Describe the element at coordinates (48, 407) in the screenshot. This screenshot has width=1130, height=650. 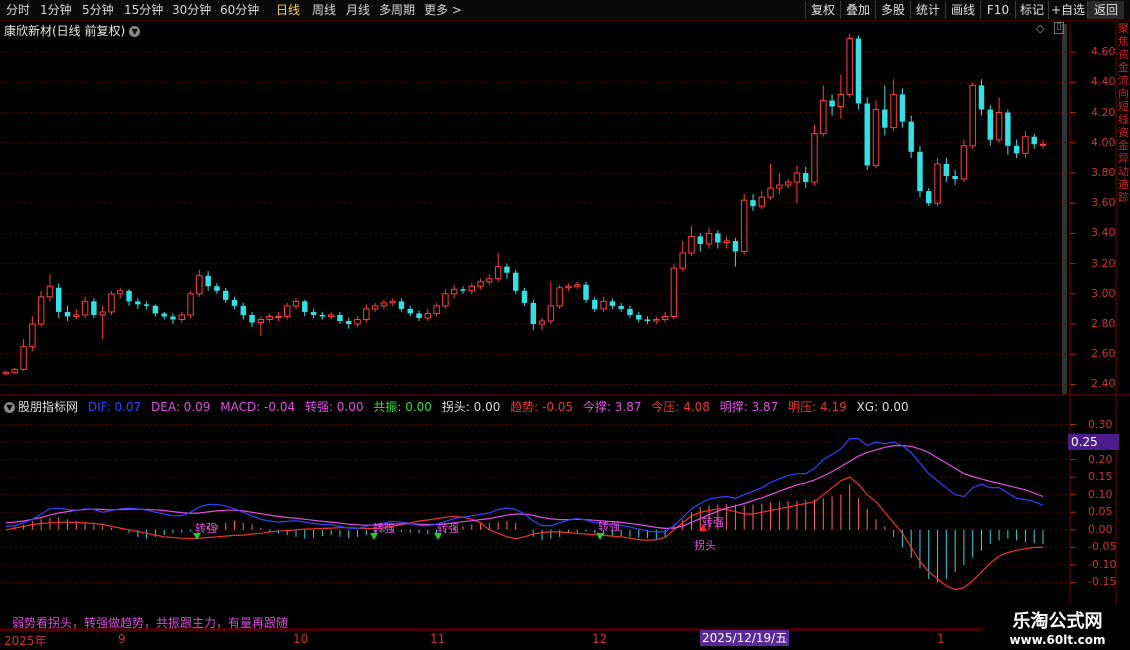
I see `indicator-name: 股朋指标网` at that location.